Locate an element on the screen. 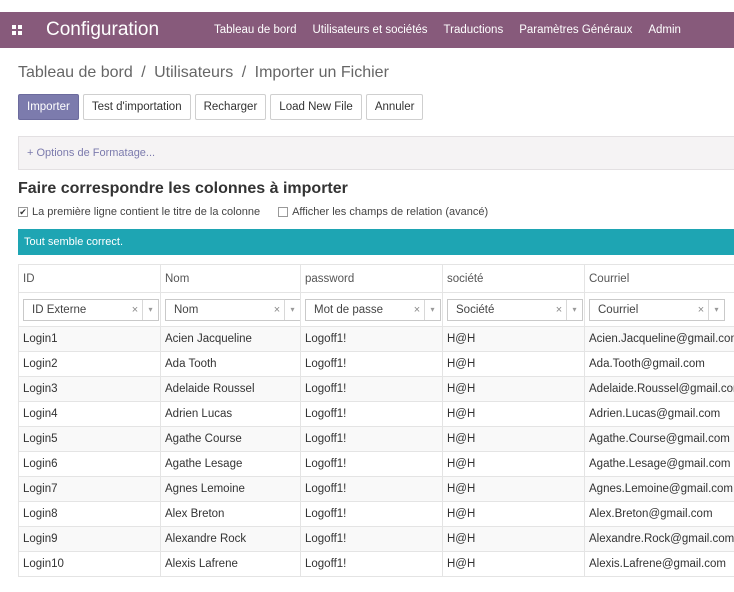 Image resolution: width=734 pixels, height=592 pixels. checkbox-checked-icon: ✔ is located at coordinates (23, 212).